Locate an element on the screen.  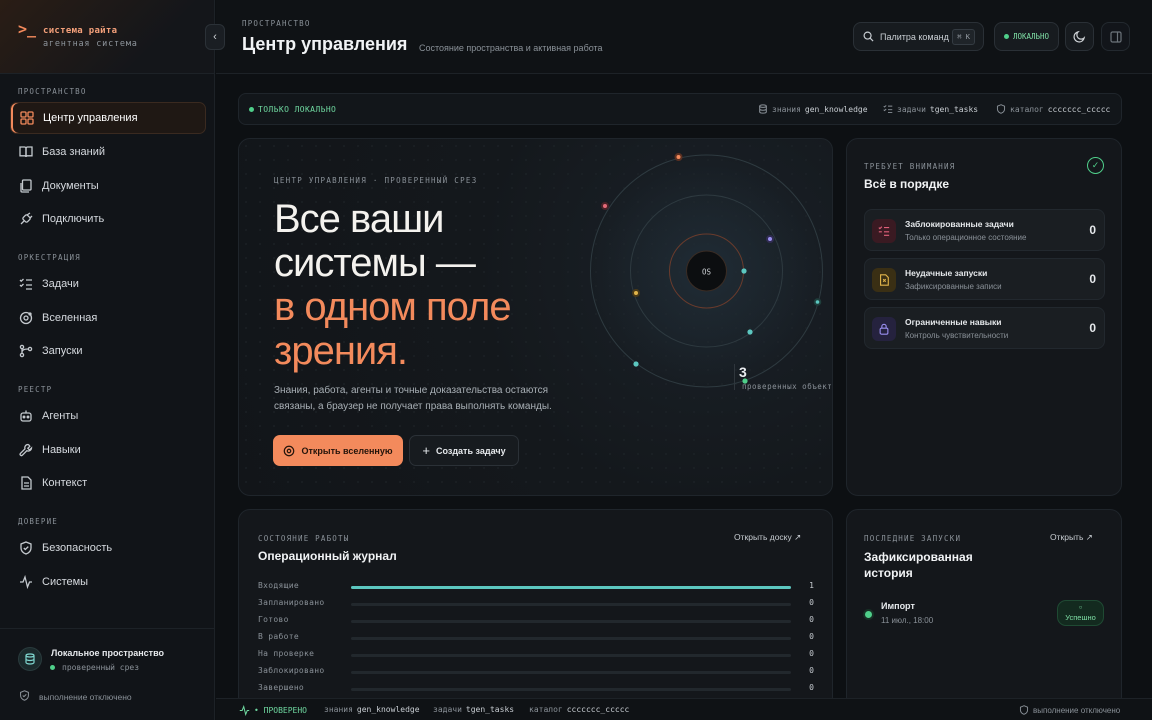
section-label-space: ПРОСТРАНСТВО is located at coordinates (52, 91).